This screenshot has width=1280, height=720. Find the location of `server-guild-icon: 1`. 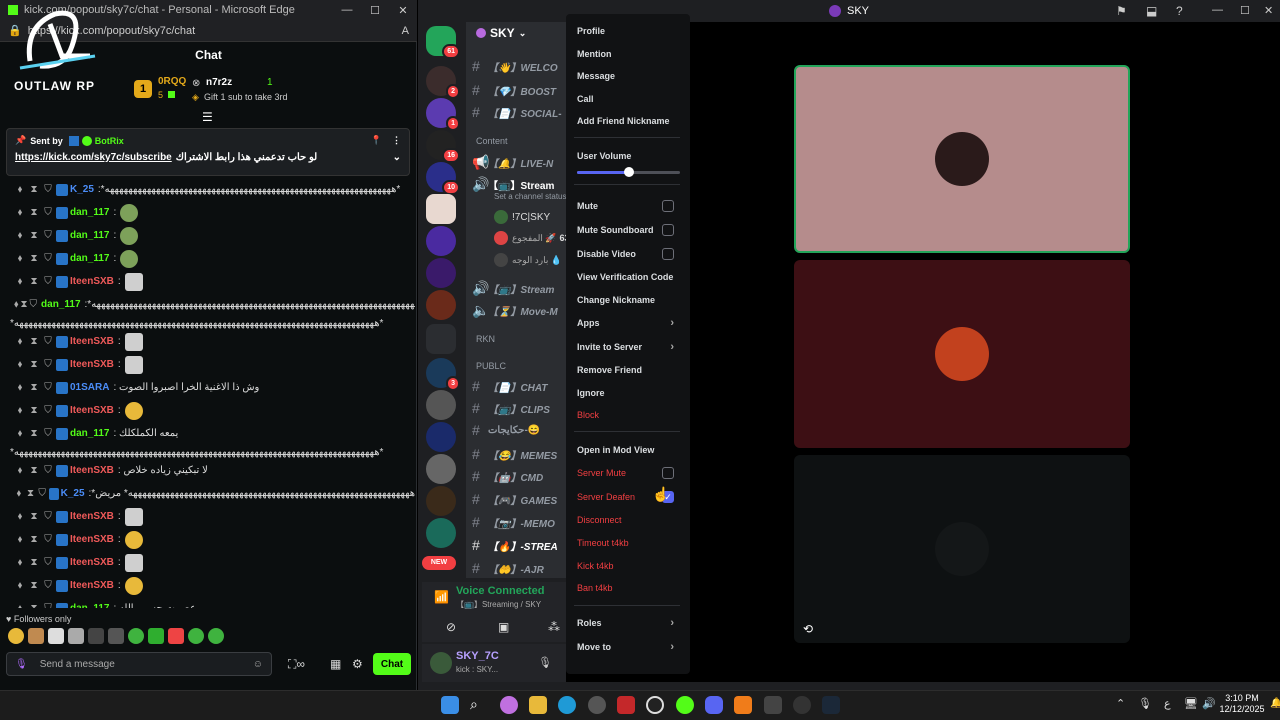

server-guild-icon: 1 is located at coordinates (443, 114).